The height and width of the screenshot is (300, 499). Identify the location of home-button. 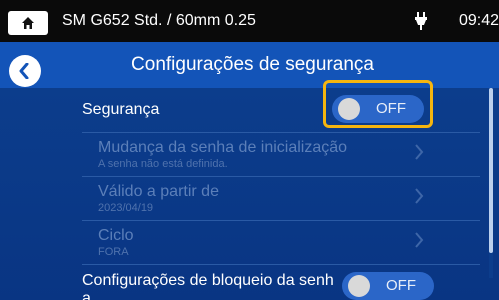
(28, 23).